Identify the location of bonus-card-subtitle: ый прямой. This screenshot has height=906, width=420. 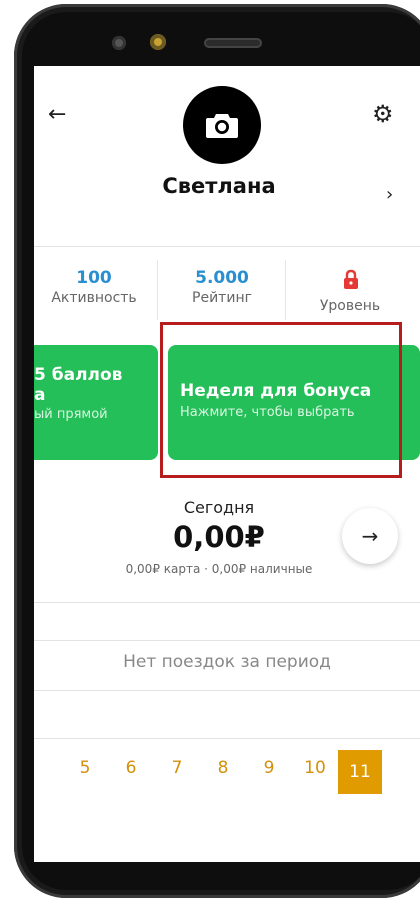
(71, 414).